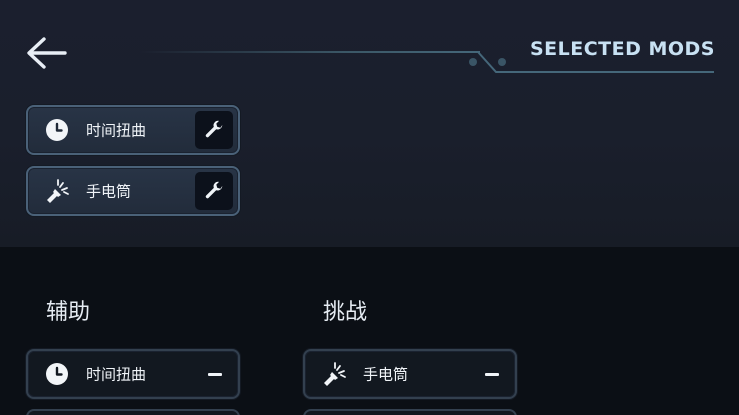 This screenshot has height=415, width=739. I want to click on mod-card: 时间扭曲, so click(133, 374).